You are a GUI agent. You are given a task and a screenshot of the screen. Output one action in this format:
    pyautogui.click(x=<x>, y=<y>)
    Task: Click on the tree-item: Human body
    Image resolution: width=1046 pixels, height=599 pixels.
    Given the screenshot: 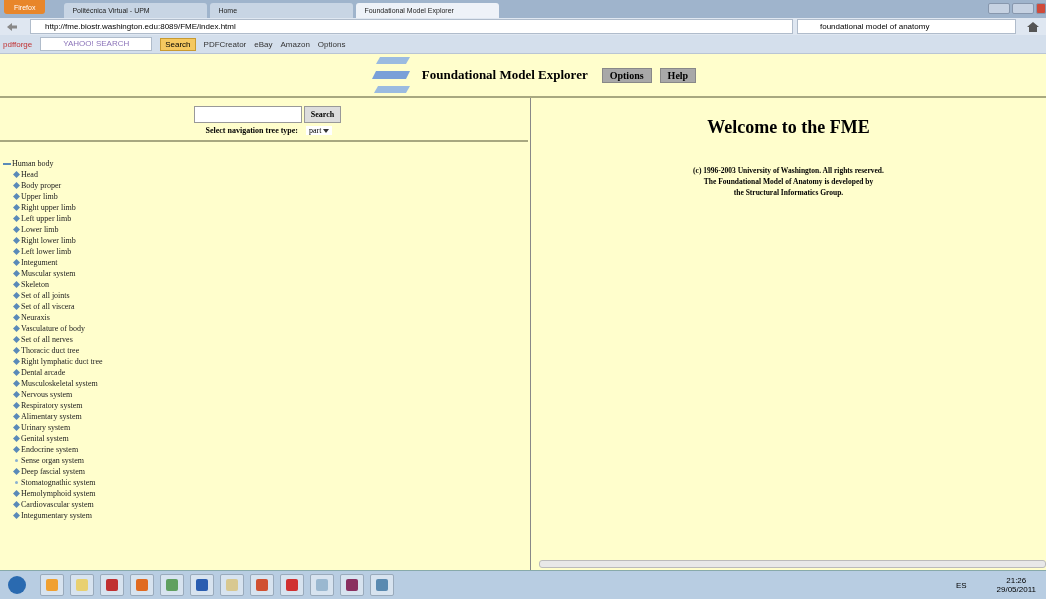 What is the action you would take?
    pyautogui.click(x=33, y=163)
    